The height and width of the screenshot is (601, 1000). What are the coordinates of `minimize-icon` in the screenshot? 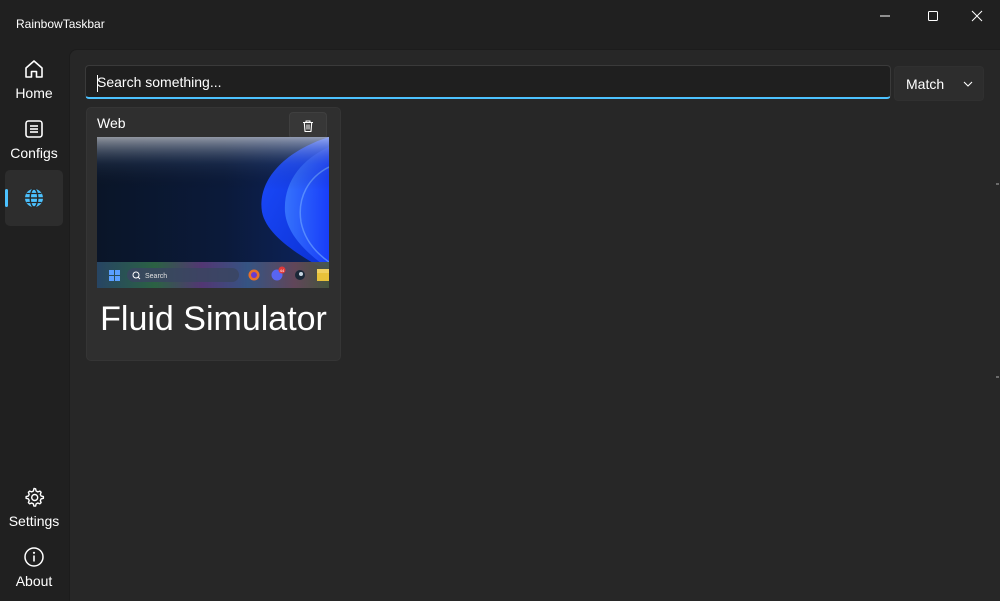 It's located at (885, 16).